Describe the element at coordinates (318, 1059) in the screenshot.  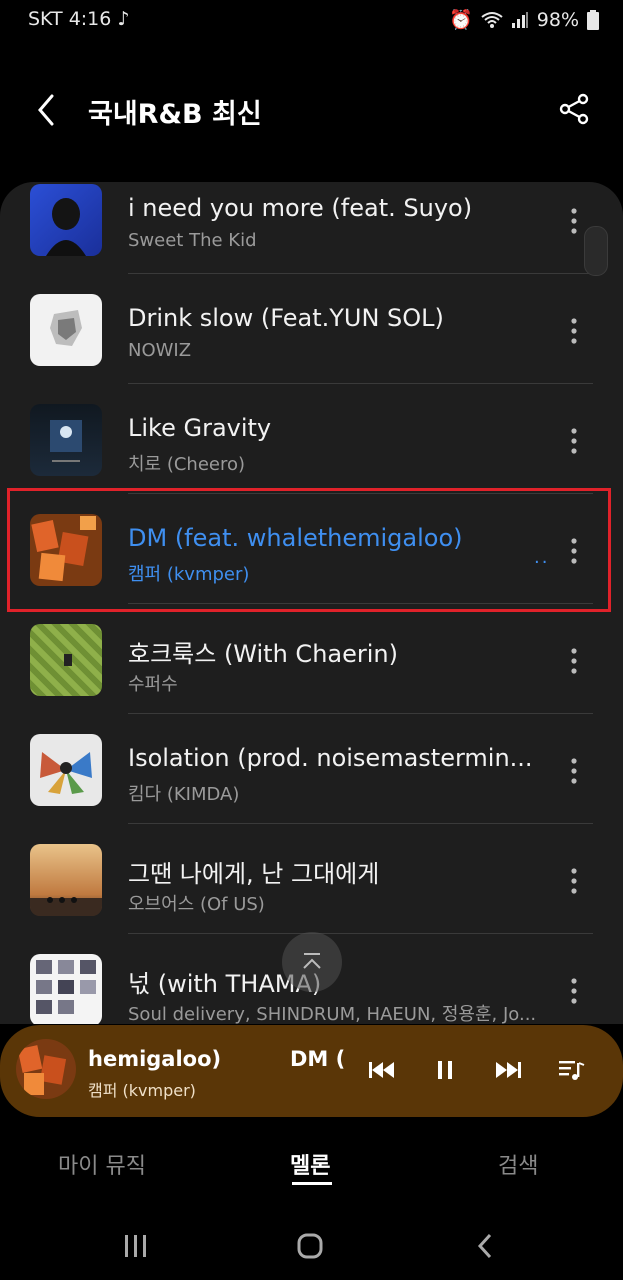
I see `now-playing-title-marquee: DM (` at that location.